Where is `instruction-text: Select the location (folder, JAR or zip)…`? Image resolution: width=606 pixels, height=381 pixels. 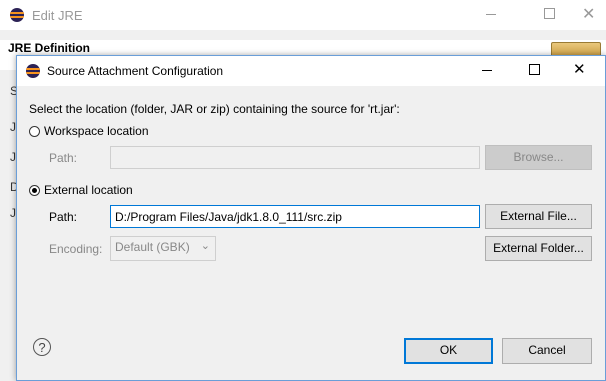 instruction-text: Select the location (folder, JAR or zip)… is located at coordinates (214, 109).